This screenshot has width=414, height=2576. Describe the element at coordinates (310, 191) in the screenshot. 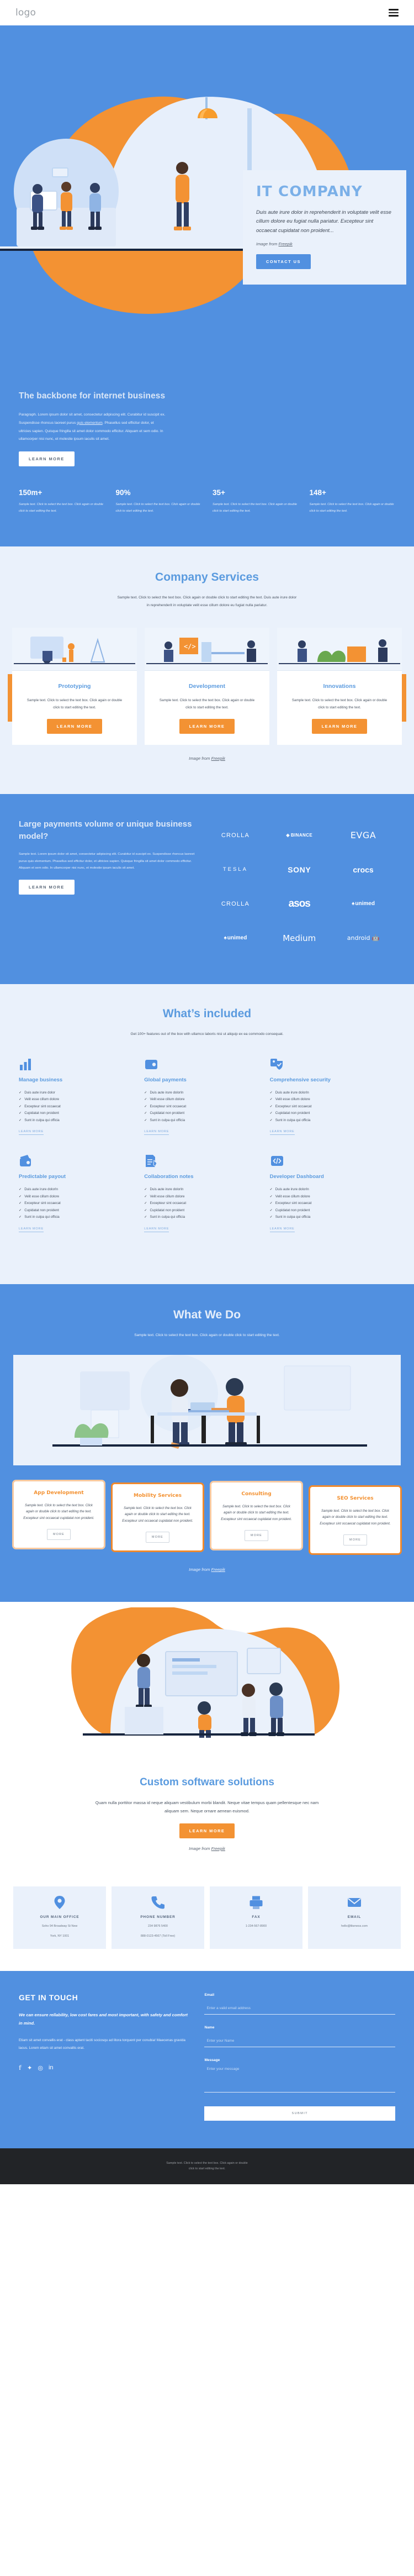

I see `hero-title: IT COMPANY` at that location.